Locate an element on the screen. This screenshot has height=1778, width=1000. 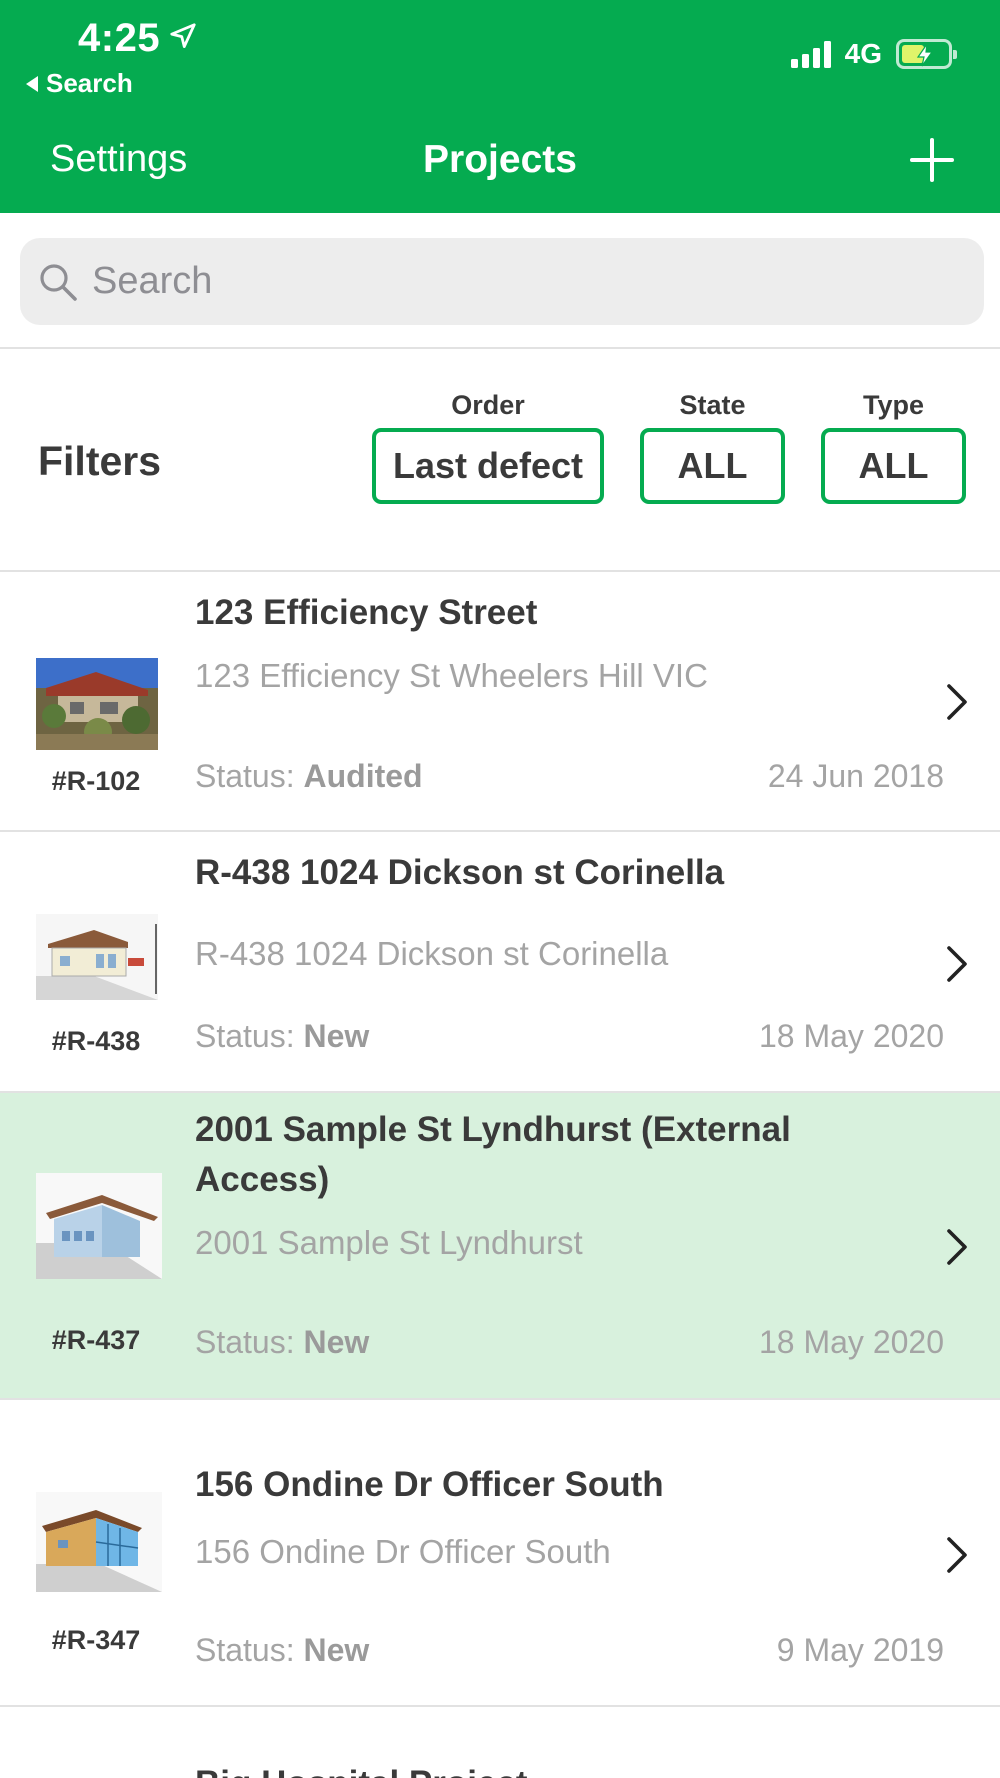
order-caption: Order is located at coordinates (488, 405).